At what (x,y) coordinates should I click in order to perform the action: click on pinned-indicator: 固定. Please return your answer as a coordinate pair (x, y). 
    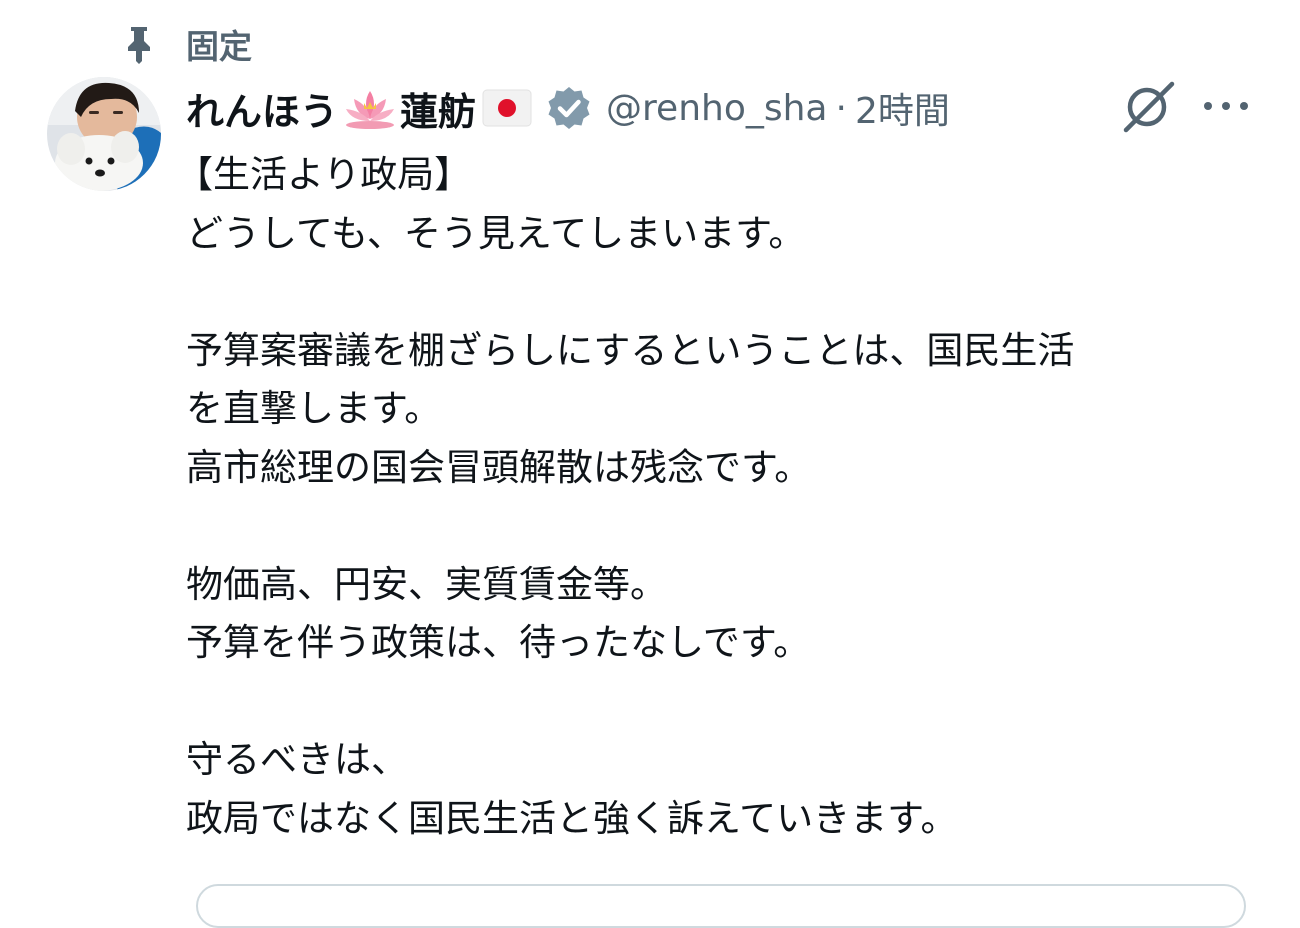
    Looking at the image, I should click on (187, 44).